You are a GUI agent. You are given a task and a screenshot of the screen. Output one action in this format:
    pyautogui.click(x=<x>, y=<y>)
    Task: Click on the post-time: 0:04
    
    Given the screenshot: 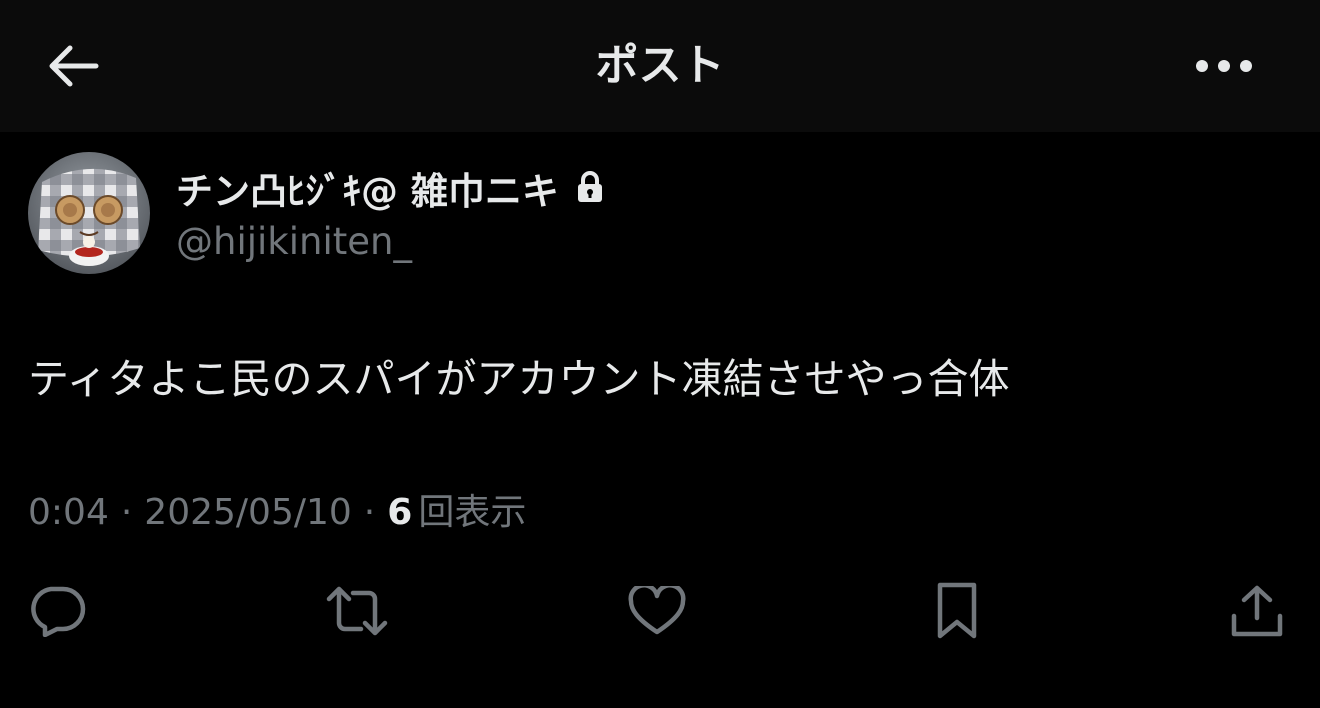 What is the action you would take?
    pyautogui.click(x=68, y=513)
    